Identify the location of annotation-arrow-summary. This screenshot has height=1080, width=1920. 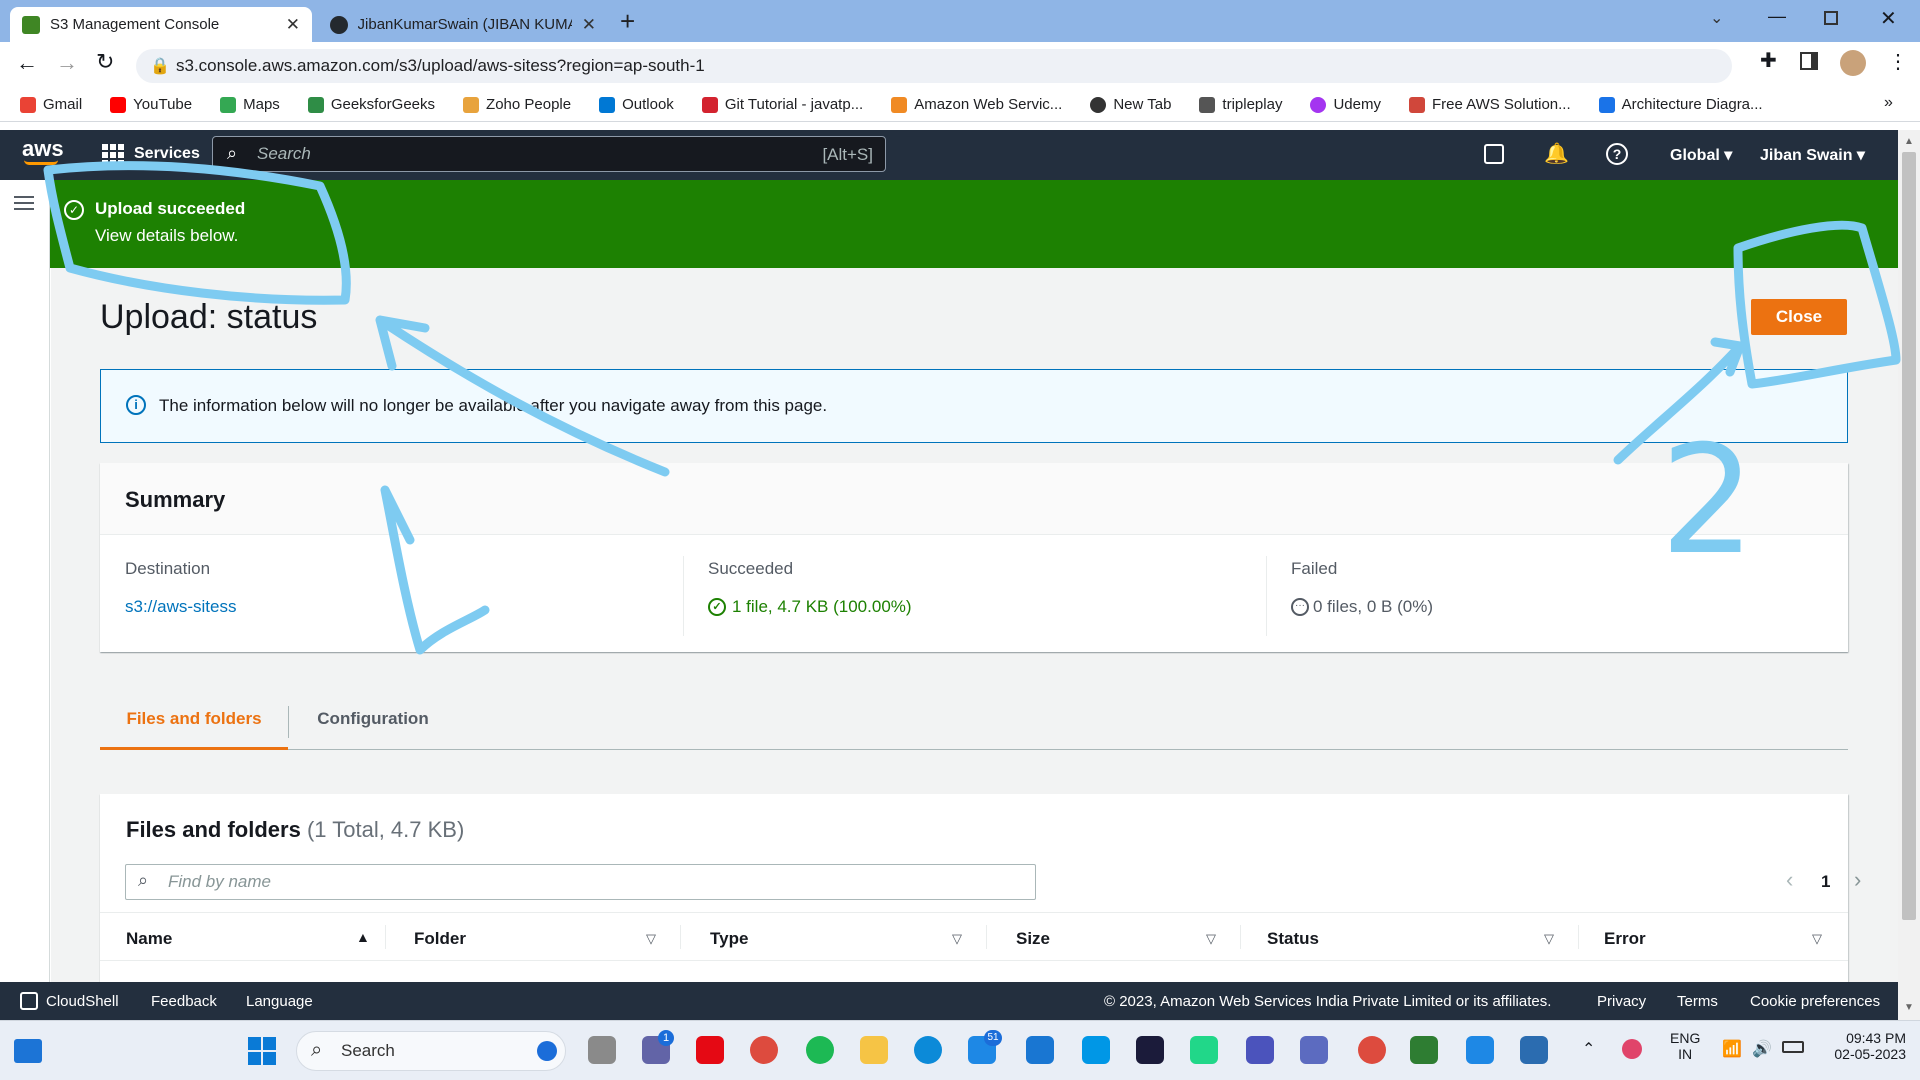
(435, 570).